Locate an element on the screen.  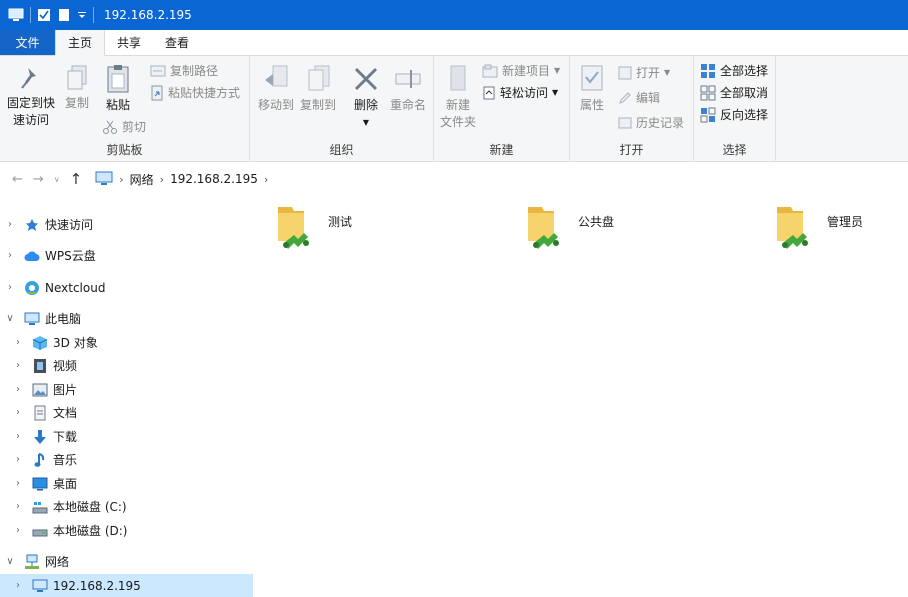
properties-label: 属性 is located at coordinates (591, 105).